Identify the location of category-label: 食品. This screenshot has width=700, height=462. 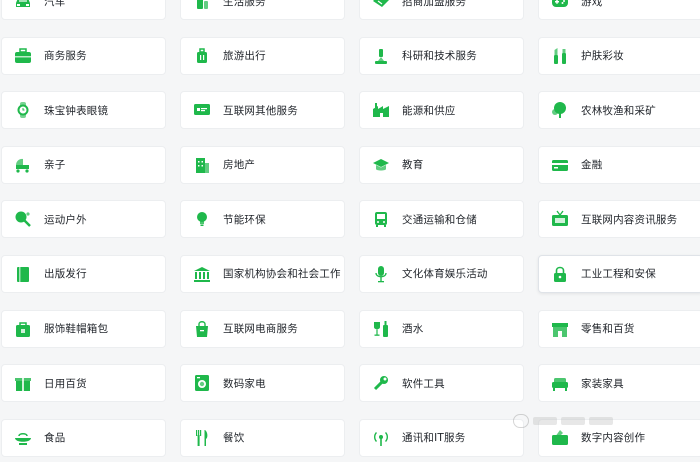
(55, 438).